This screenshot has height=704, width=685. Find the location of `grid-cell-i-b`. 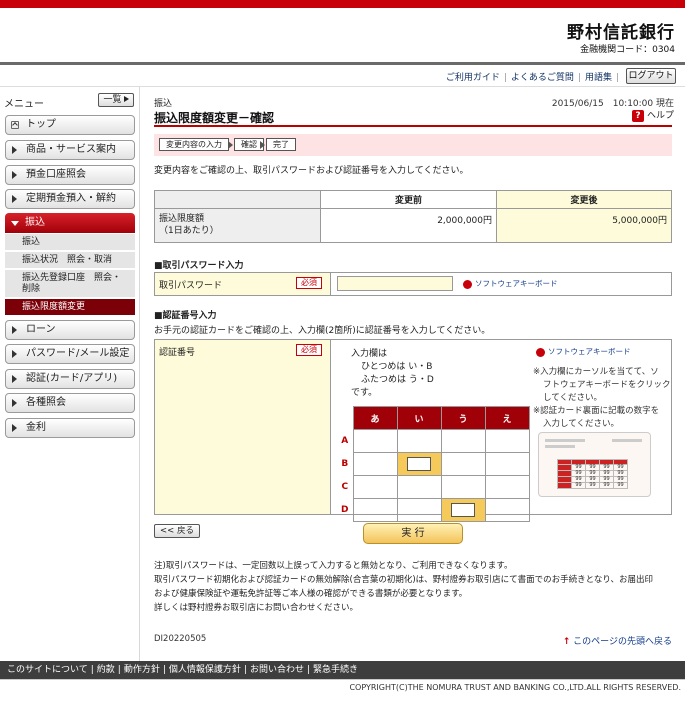

grid-cell-i-b is located at coordinates (419, 464).